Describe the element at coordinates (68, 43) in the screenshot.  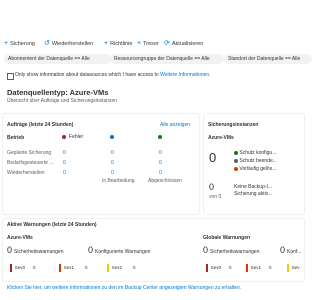
I see `restore-button: ↺ Wiederherstellen` at that location.